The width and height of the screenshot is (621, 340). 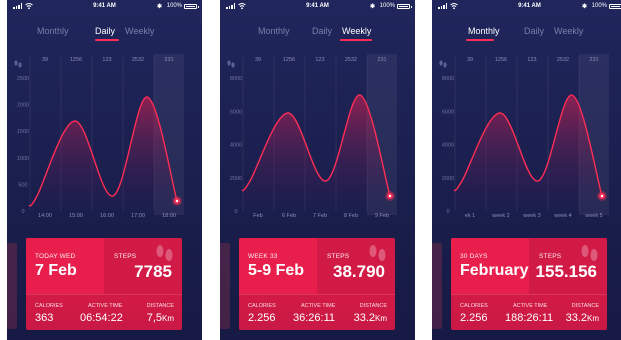 I want to click on period-value: February, so click(x=494, y=270).